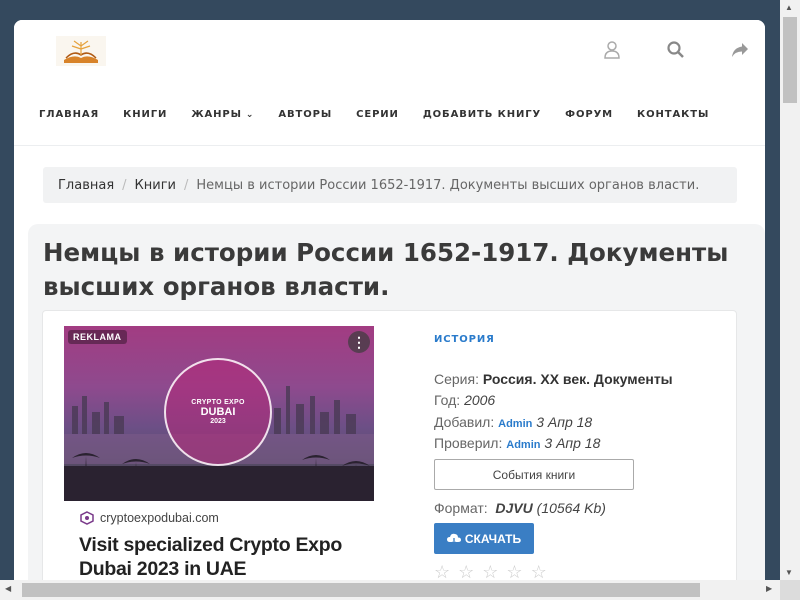  I want to click on site-logo, so click(81, 51).